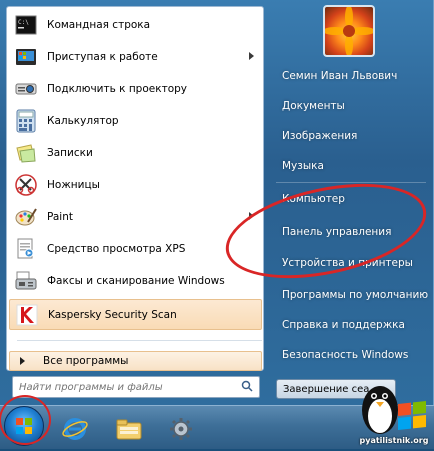 This screenshot has width=434, height=451. I want to click on menu-item-label: Приступая к работе, so click(102, 56).